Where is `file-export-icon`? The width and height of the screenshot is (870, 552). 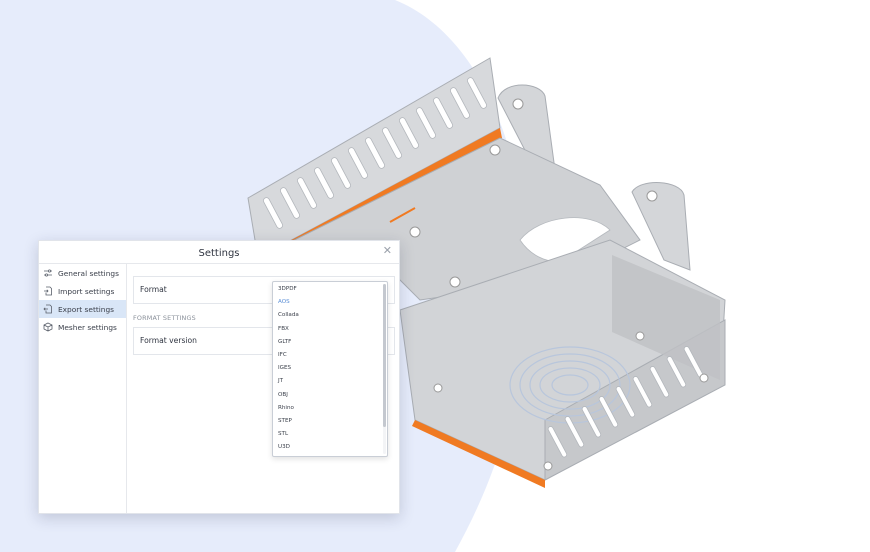
file-export-icon is located at coordinates (48, 309).